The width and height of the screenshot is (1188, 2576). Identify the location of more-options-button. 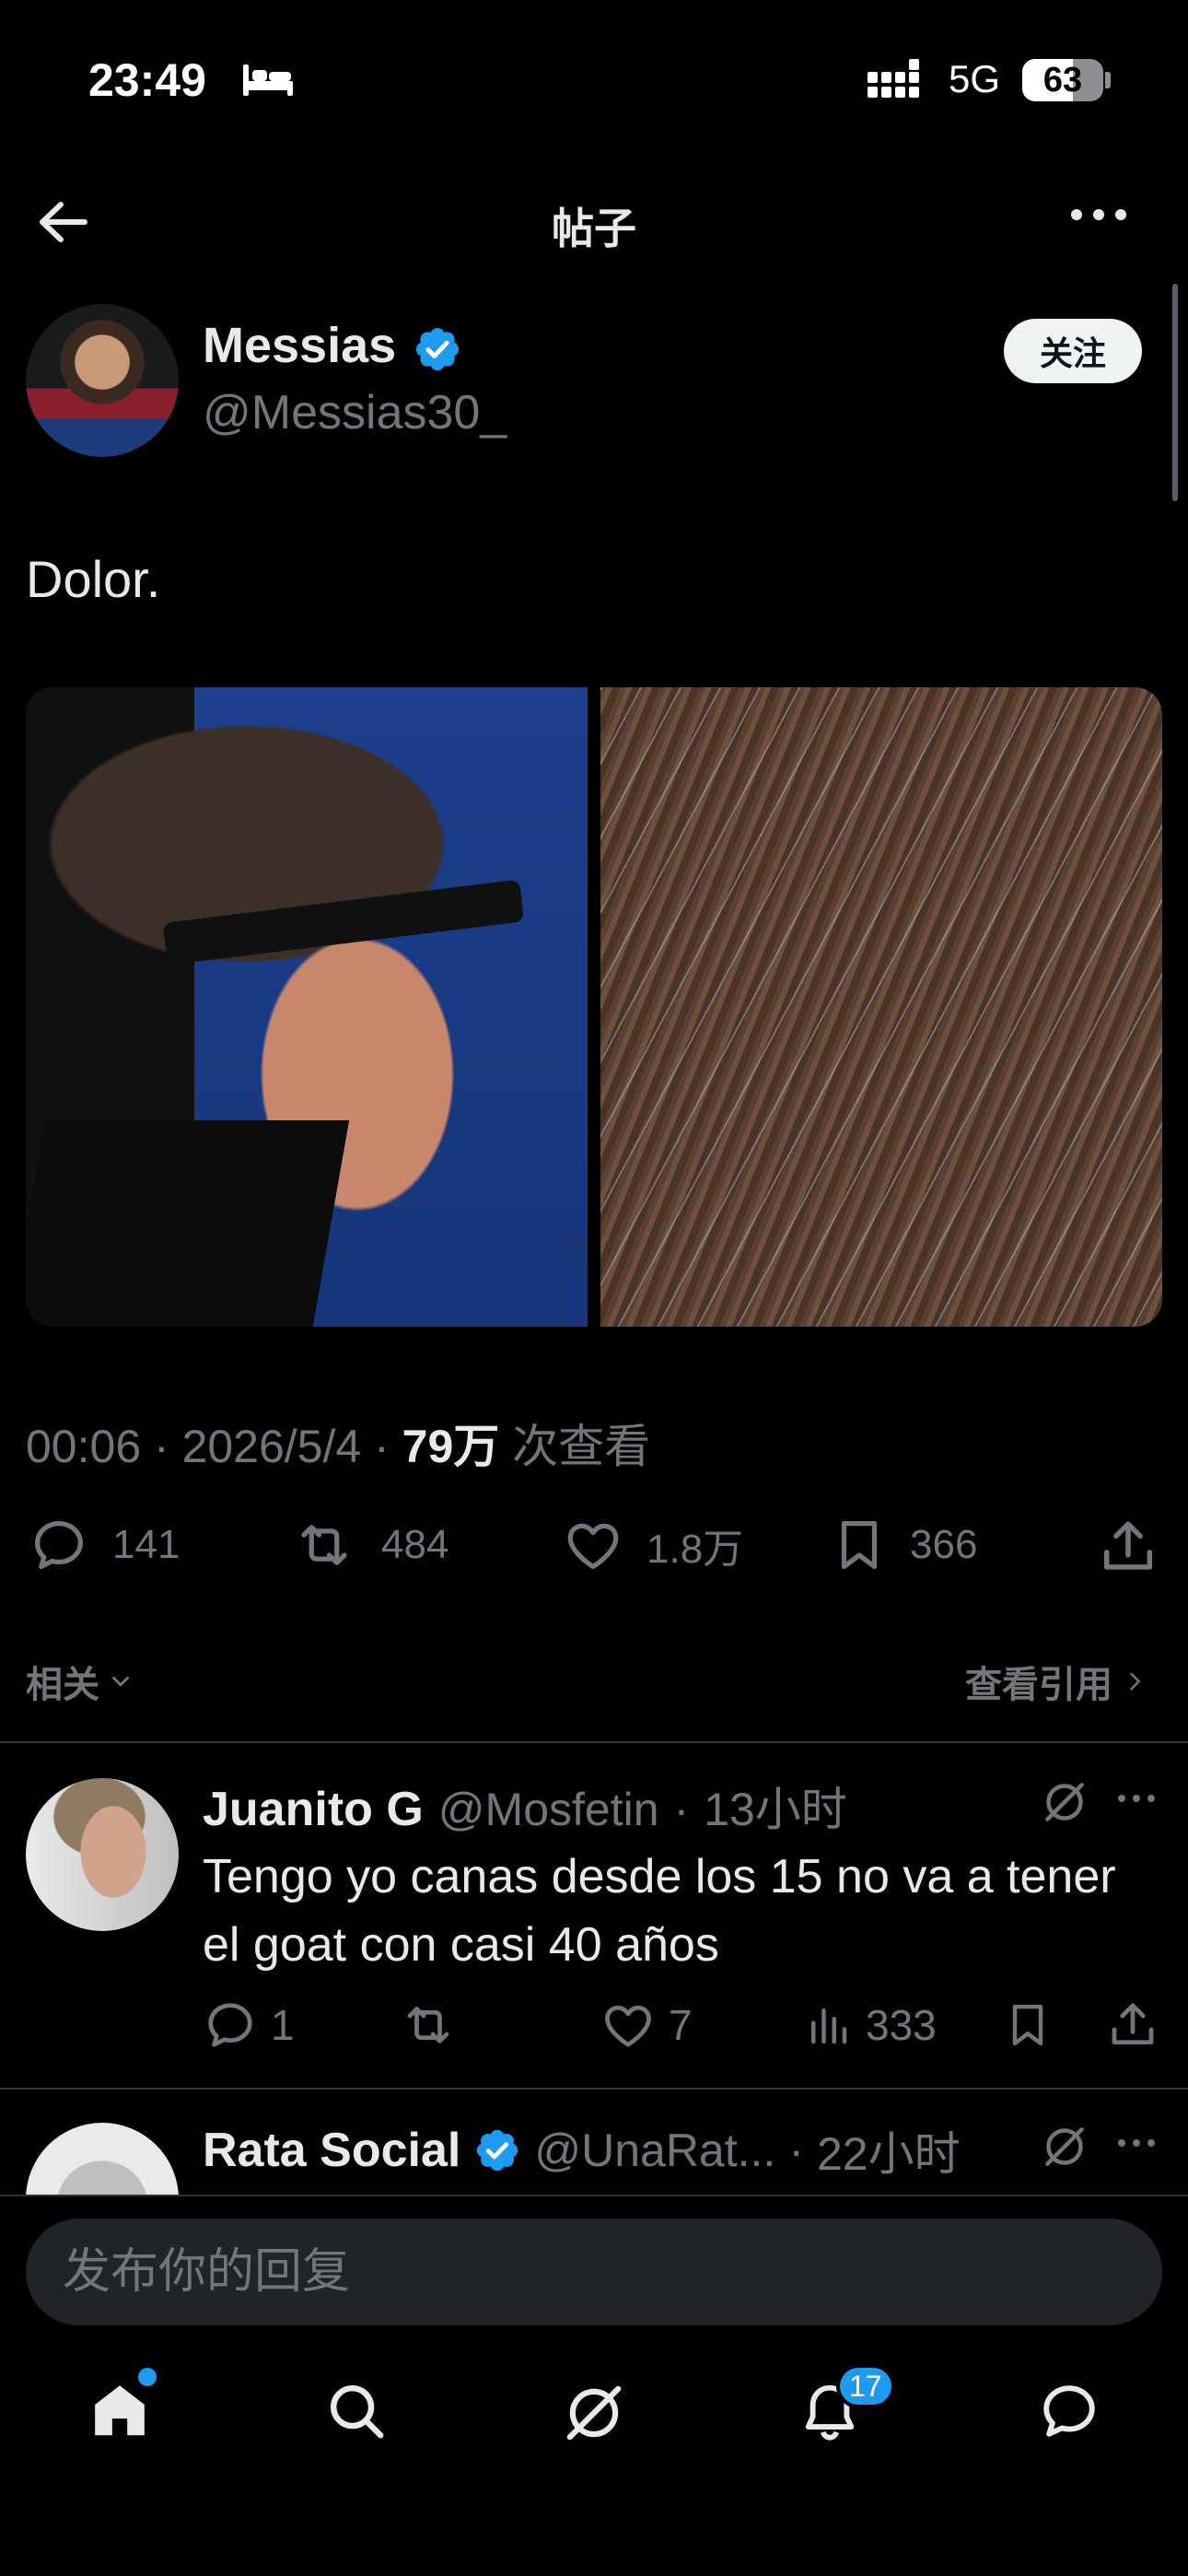
(1098, 214).